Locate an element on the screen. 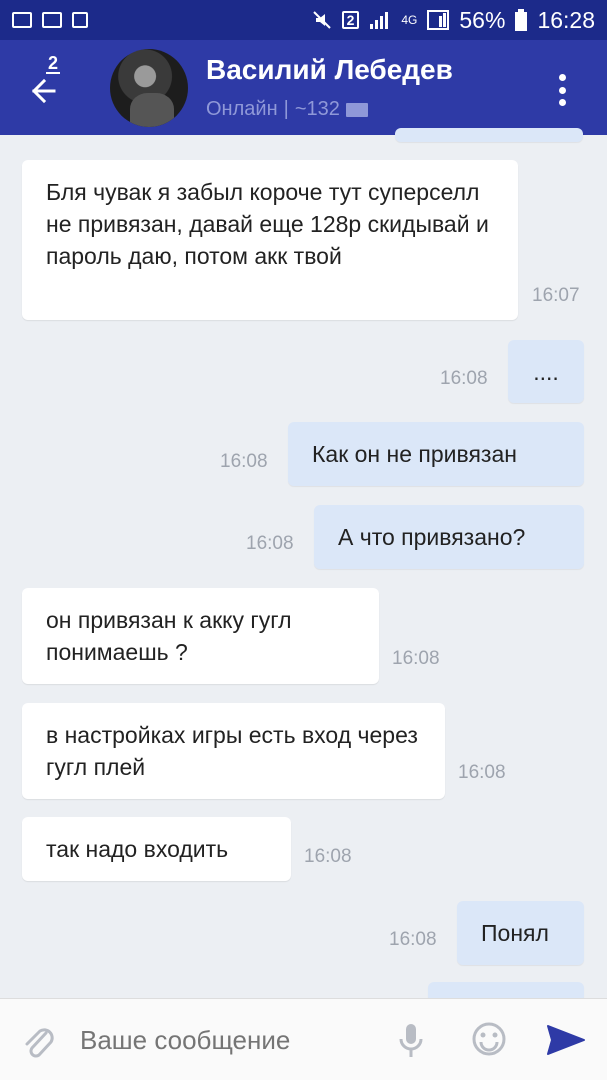 The height and width of the screenshot is (1080, 607). network-type: 4G is located at coordinates (409, 20).